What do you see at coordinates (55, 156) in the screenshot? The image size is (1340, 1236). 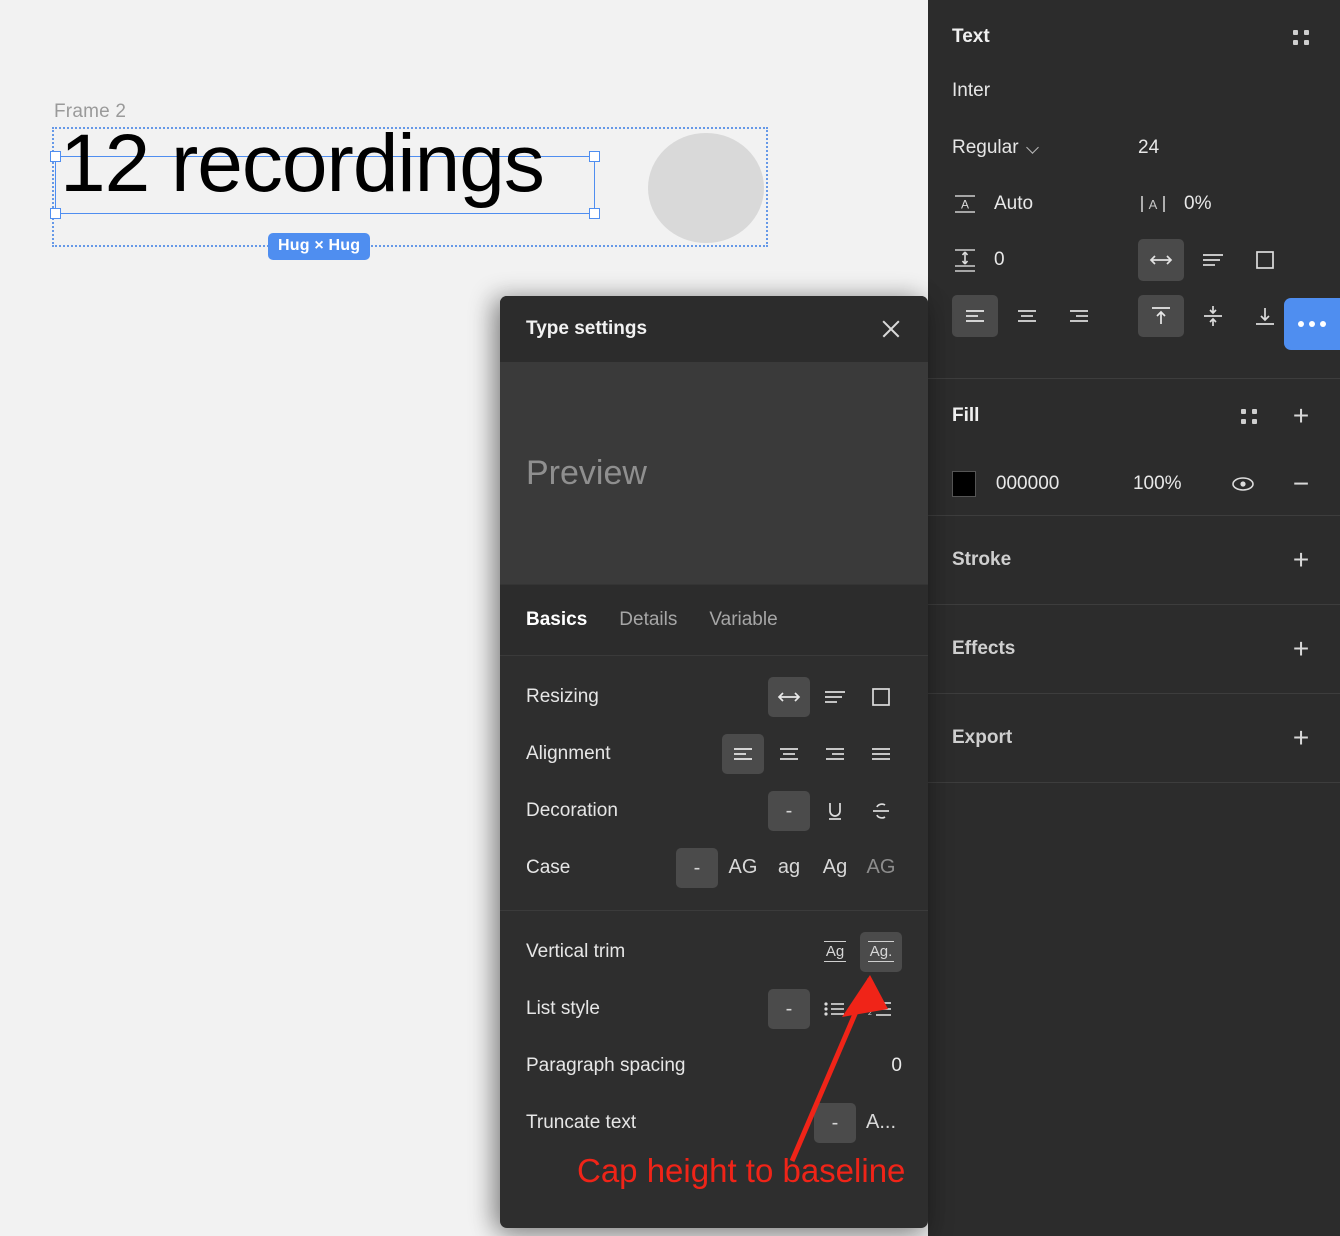 I see `resize-handle-top-left` at bounding box center [55, 156].